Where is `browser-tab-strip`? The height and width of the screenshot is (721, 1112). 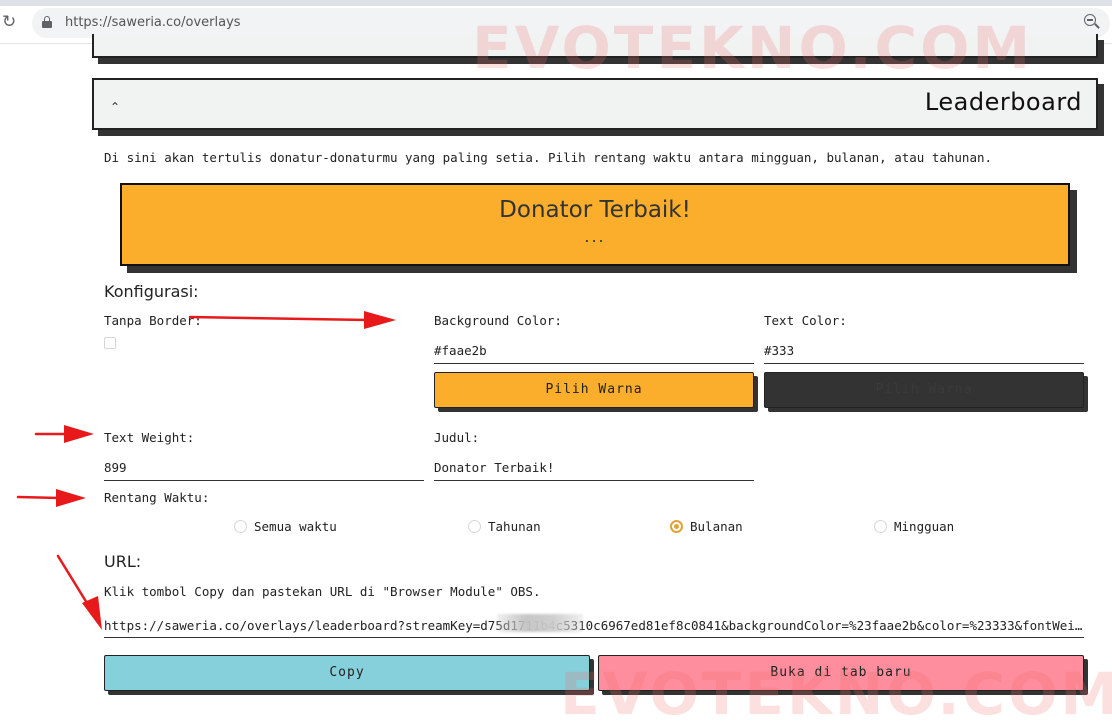 browser-tab-strip is located at coordinates (556, 3).